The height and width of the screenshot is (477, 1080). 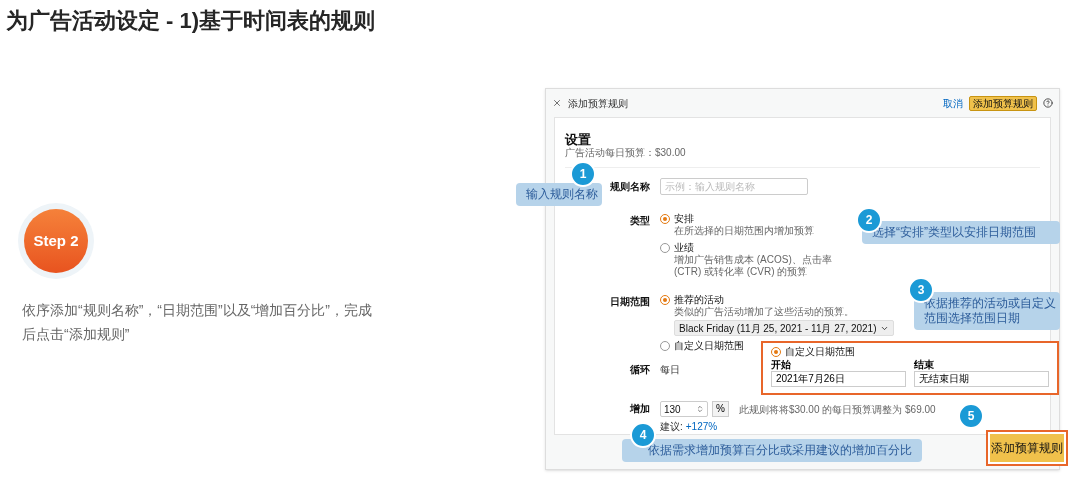 What do you see at coordinates (734, 186) in the screenshot?
I see `rule-name-field: 示例：输入规则名称` at bounding box center [734, 186].